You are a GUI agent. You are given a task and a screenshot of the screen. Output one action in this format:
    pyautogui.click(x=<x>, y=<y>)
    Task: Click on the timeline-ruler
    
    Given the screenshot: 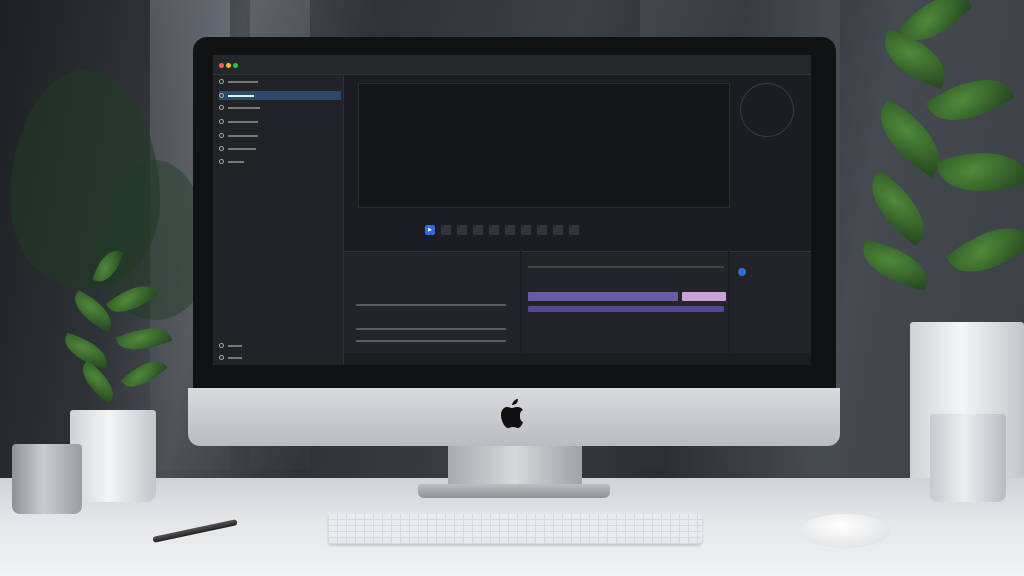 What is the action you would take?
    pyautogui.click(x=626, y=267)
    